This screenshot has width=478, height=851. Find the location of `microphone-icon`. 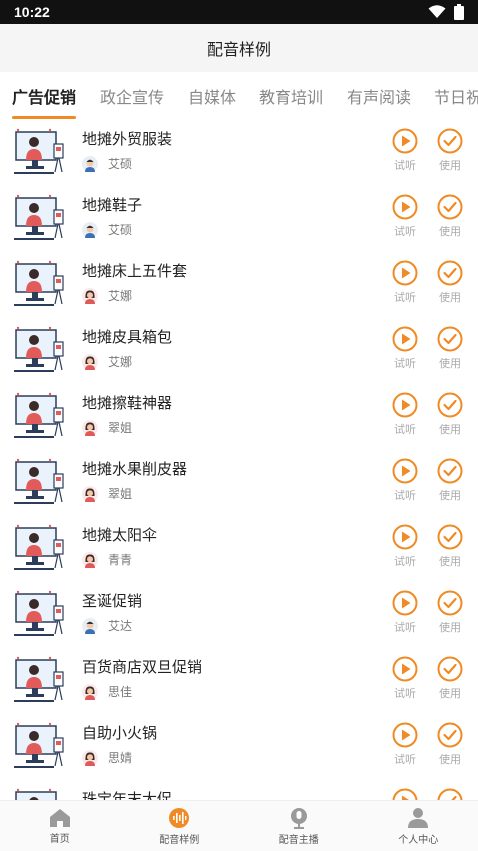

microphone-icon is located at coordinates (298, 818).